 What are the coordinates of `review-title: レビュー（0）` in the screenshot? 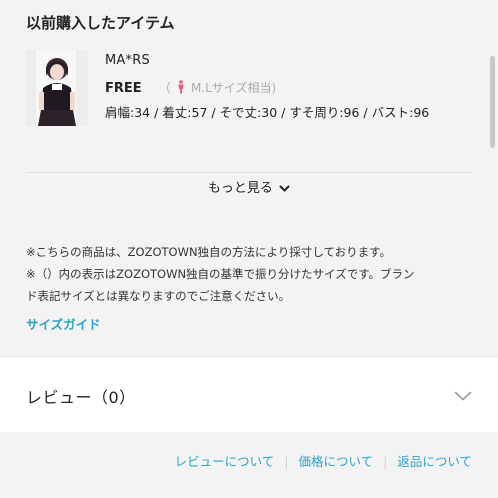 It's located at (81, 397).